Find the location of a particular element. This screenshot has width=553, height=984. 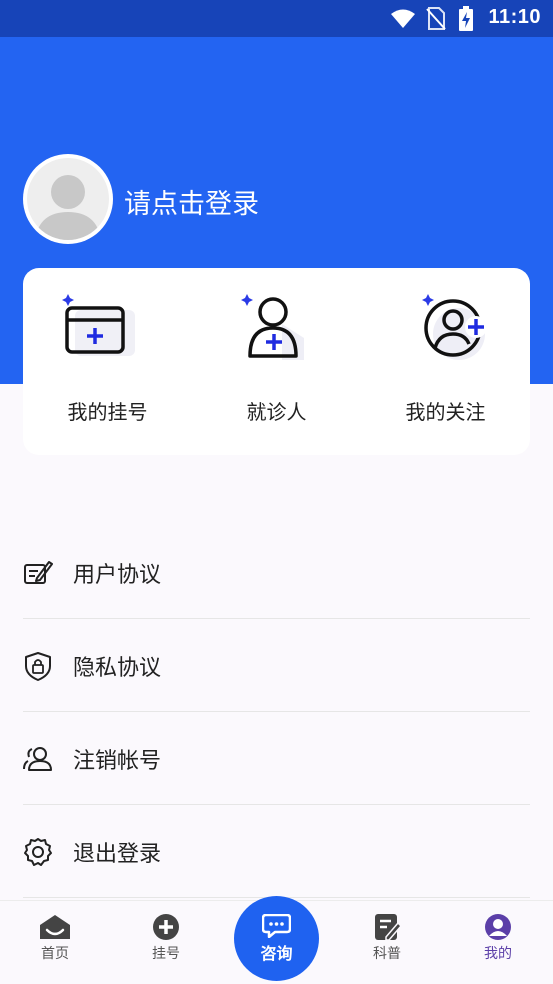

quick-action-patient: 就诊人 is located at coordinates (276, 361).